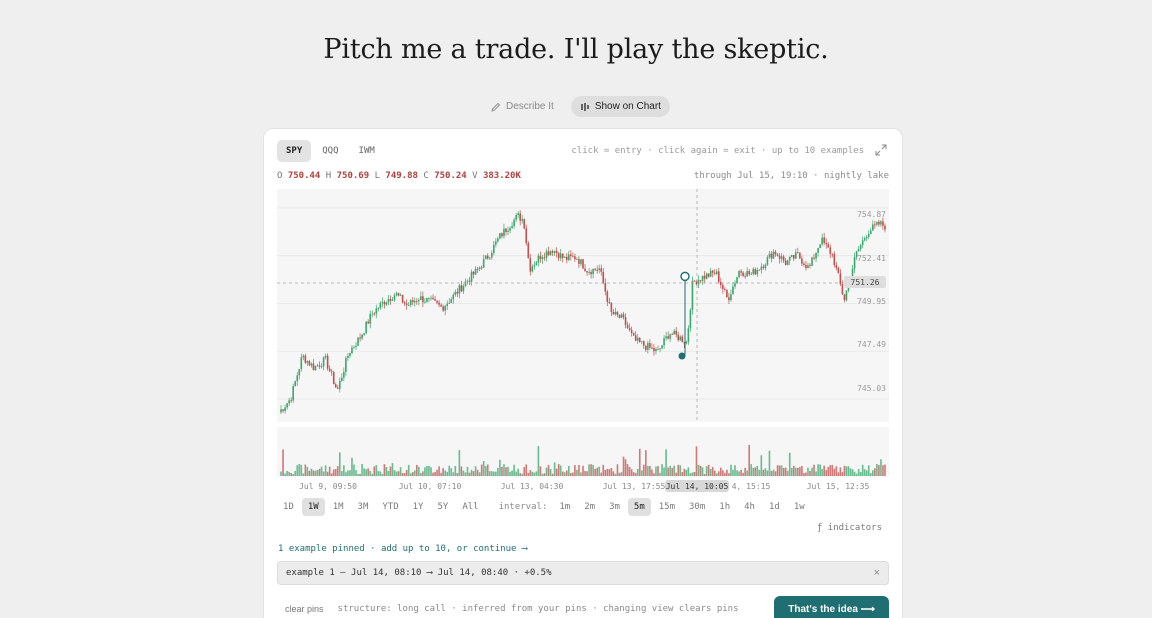 Image resolution: width=1152 pixels, height=618 pixels. I want to click on range-all: All, so click(470, 507).